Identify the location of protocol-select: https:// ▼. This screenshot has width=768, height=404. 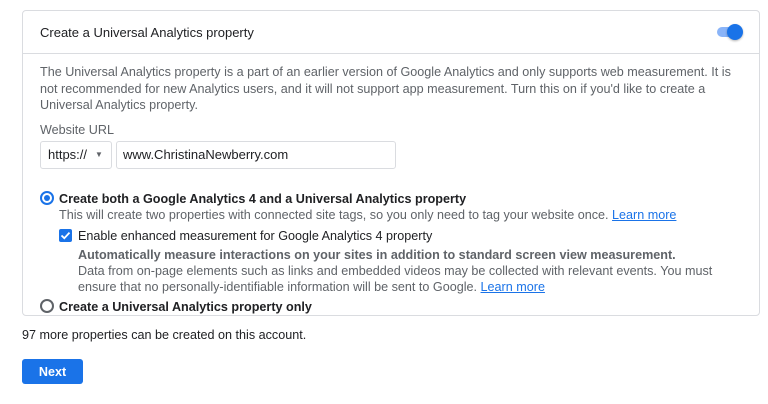
(76, 154).